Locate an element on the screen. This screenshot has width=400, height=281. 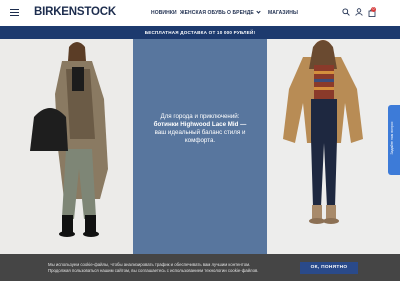
user-icon is located at coordinates (359, 12).